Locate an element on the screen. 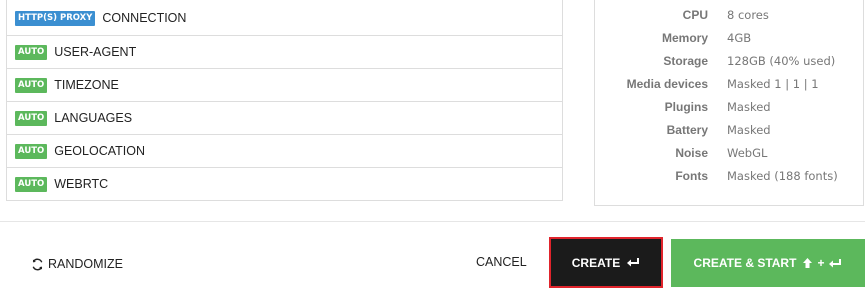  randomize-button: RANDOMIZE is located at coordinates (77, 264).